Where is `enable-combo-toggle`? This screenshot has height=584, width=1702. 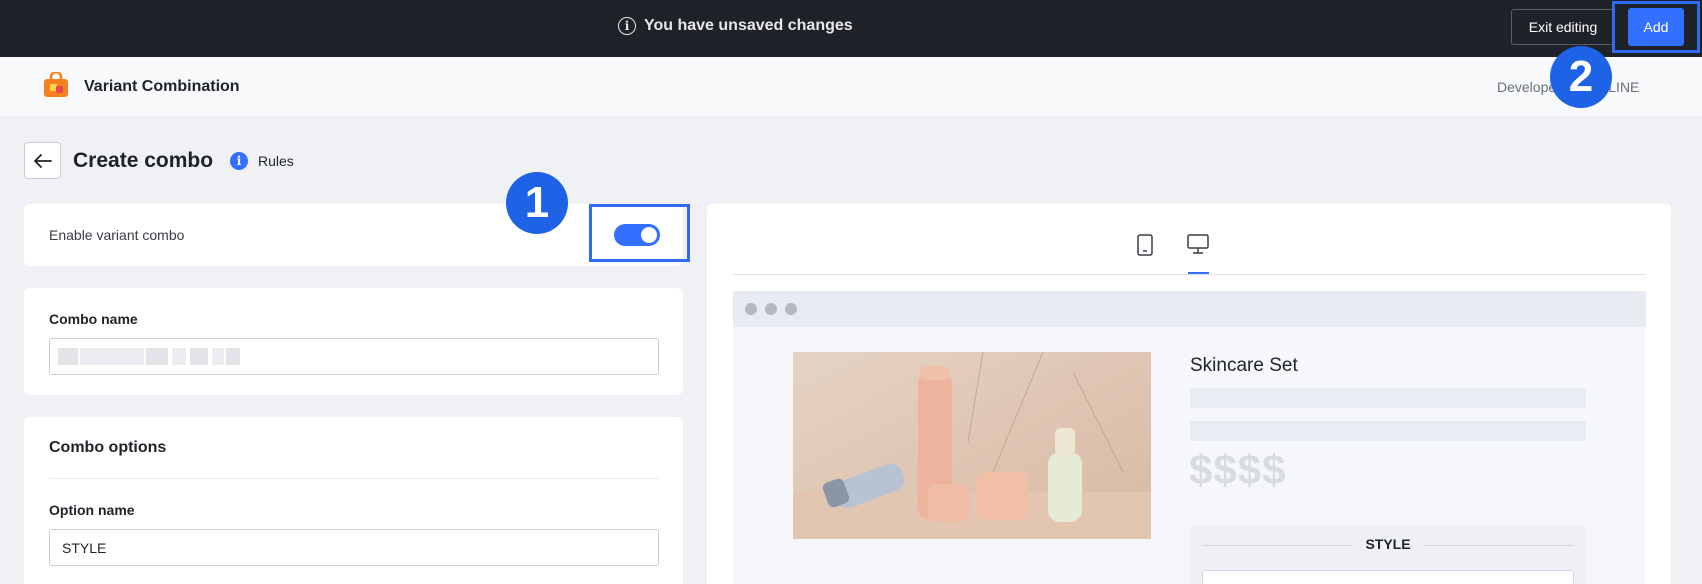
enable-combo-toggle is located at coordinates (637, 235).